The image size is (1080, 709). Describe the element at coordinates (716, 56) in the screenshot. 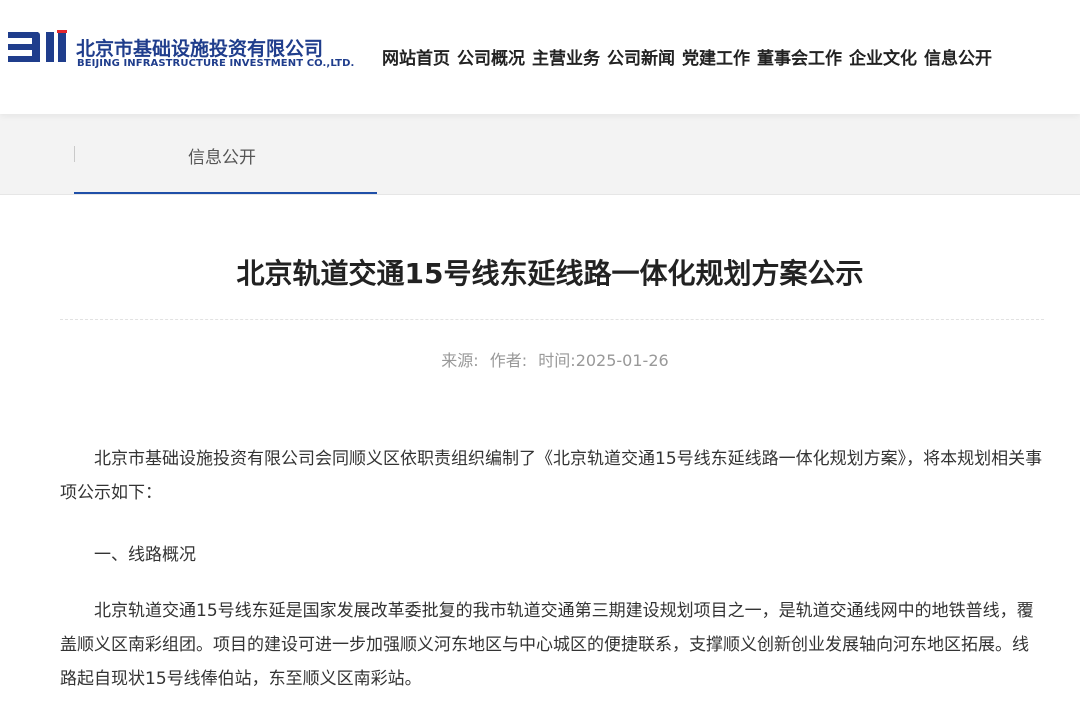

I see `nav-party-building: 党建工作` at that location.